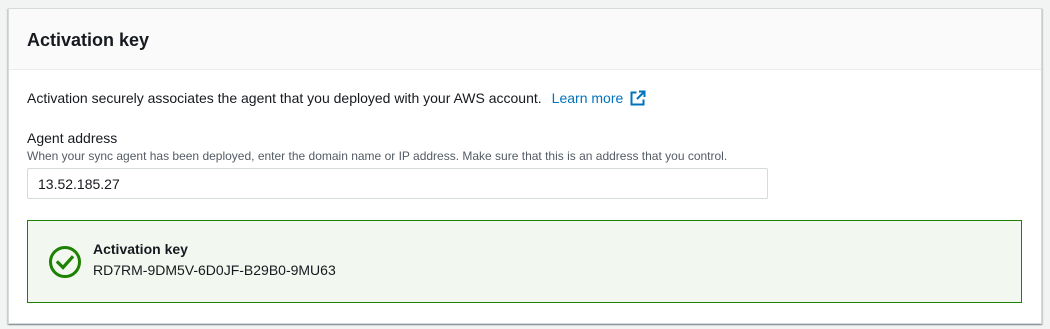 The width and height of the screenshot is (1050, 329). What do you see at coordinates (65, 262) in the screenshot?
I see `check-circle-icon` at bounding box center [65, 262].